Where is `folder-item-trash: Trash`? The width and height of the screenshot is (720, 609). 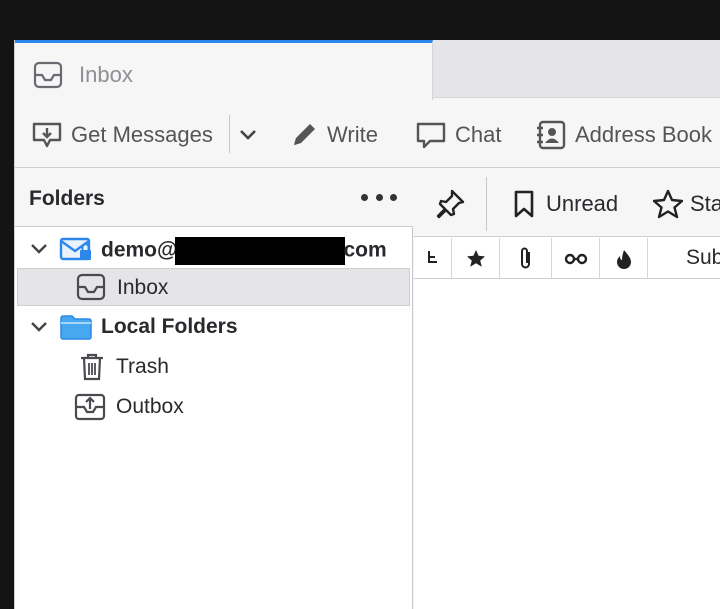
folder-item-trash: Trash is located at coordinates (213, 367).